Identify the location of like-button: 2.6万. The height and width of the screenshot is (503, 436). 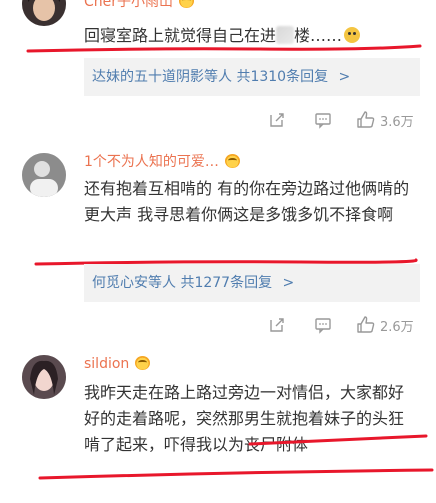
(385, 325).